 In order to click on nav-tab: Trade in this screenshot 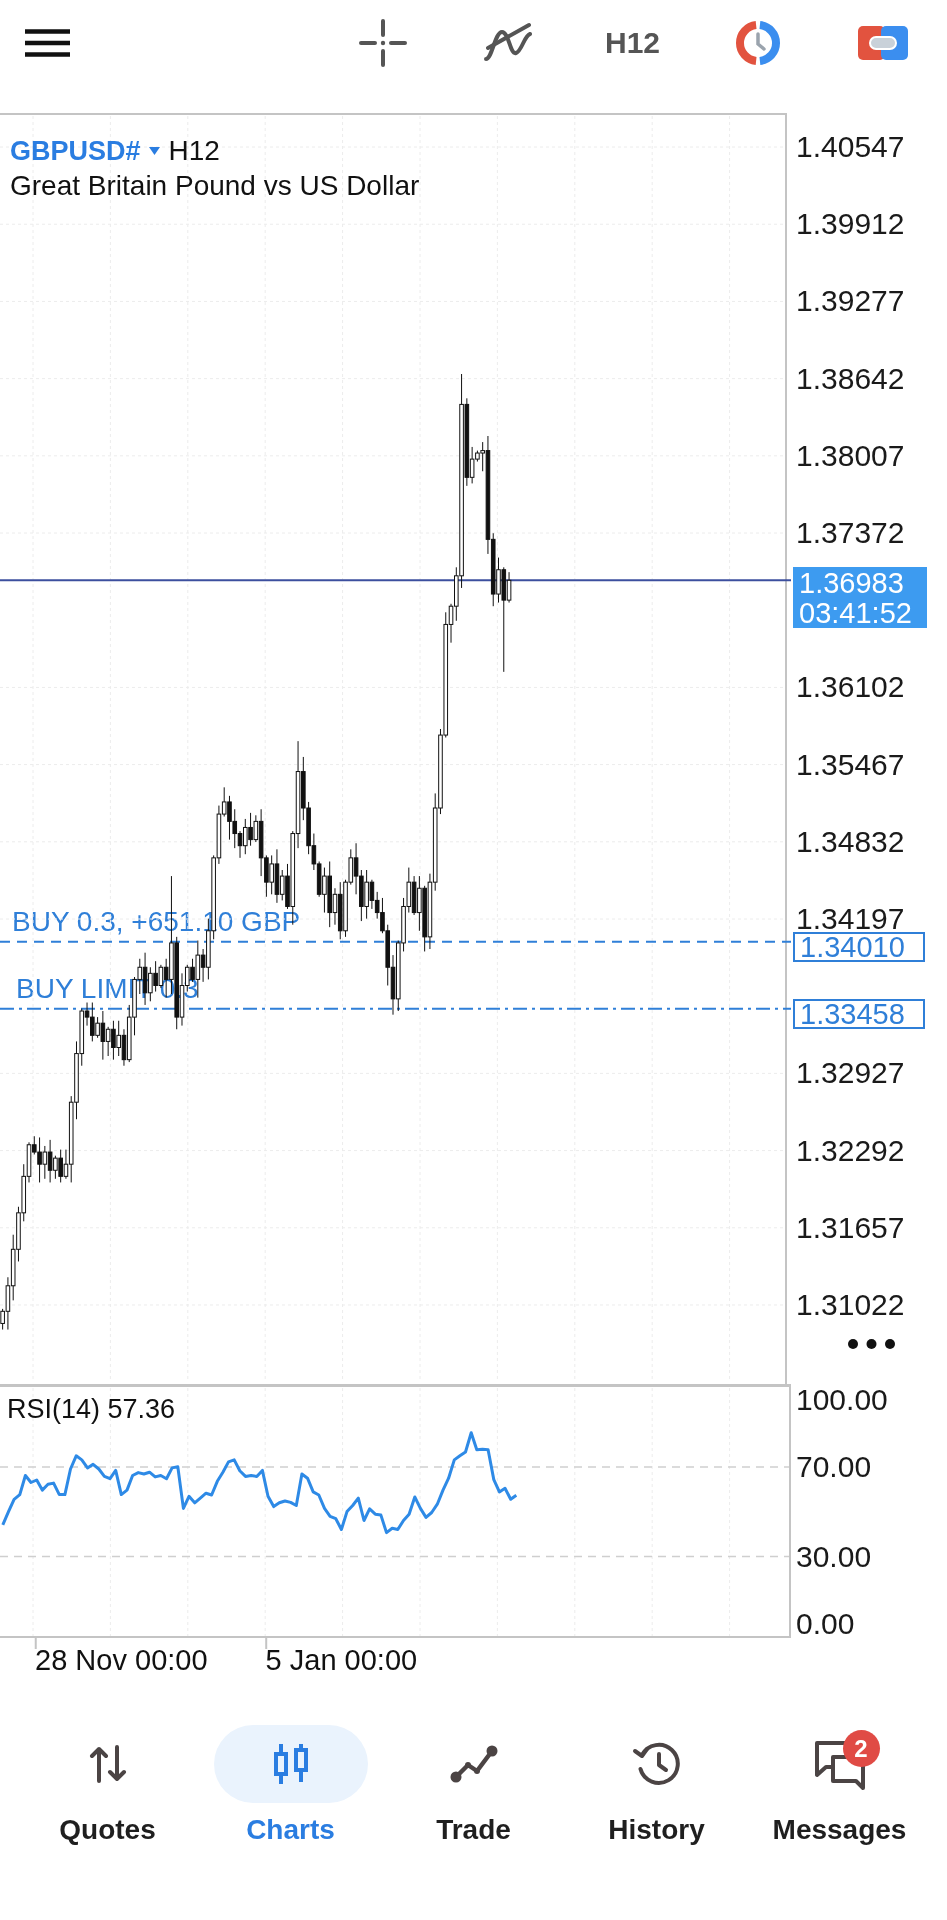, I will do `click(473, 1786)`.